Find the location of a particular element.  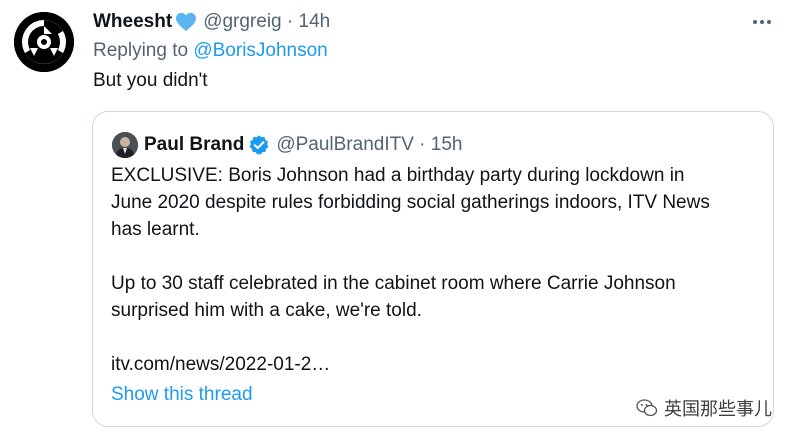

avatar is located at coordinates (44, 42).